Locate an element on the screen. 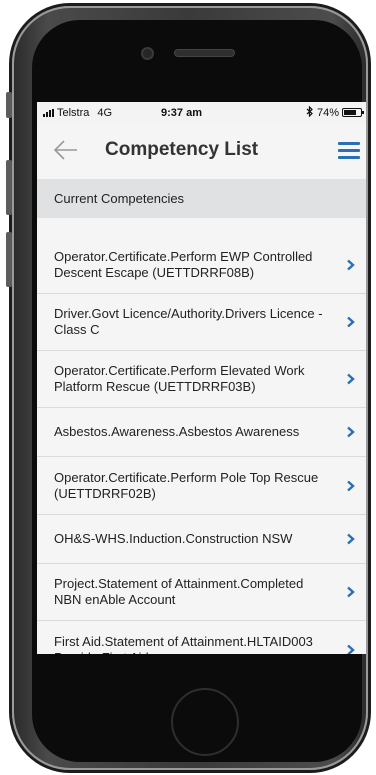  battery-fill is located at coordinates (350, 112).